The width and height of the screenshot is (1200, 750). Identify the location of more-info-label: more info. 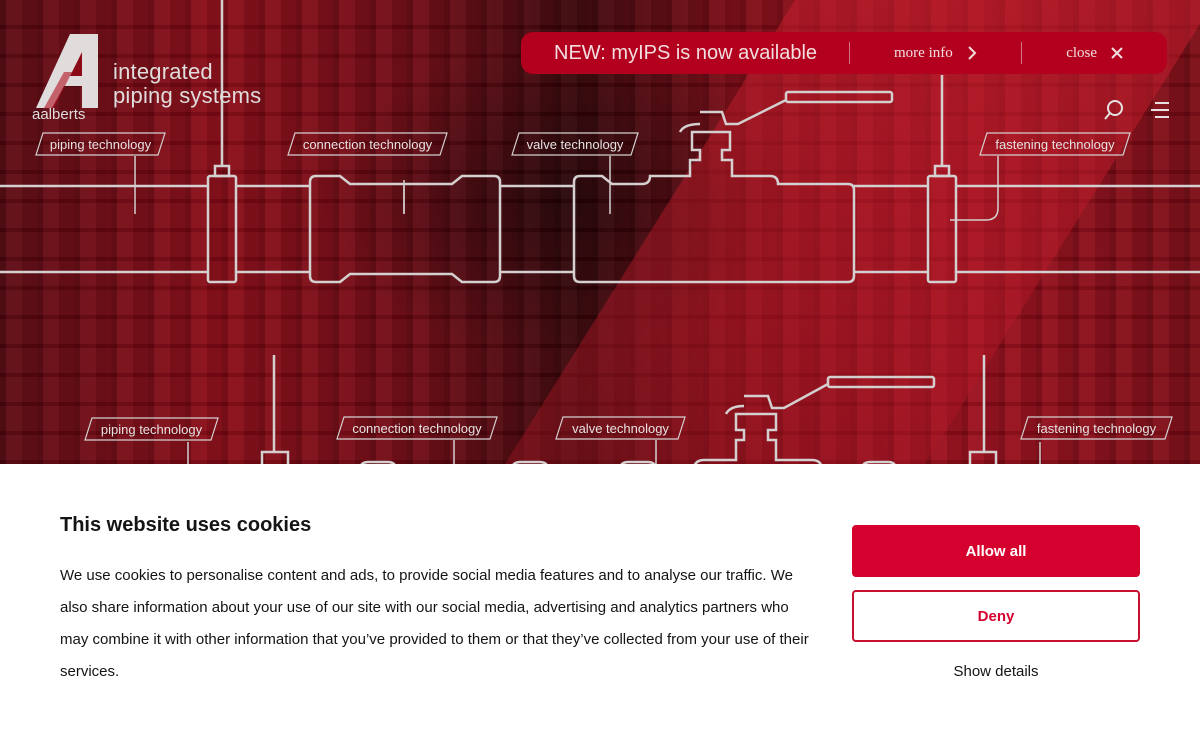
(923, 52).